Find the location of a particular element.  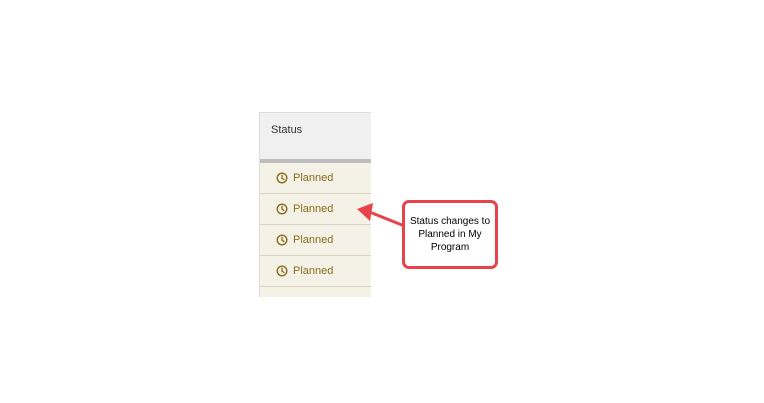

callout-arrow is located at coordinates (380, 215).